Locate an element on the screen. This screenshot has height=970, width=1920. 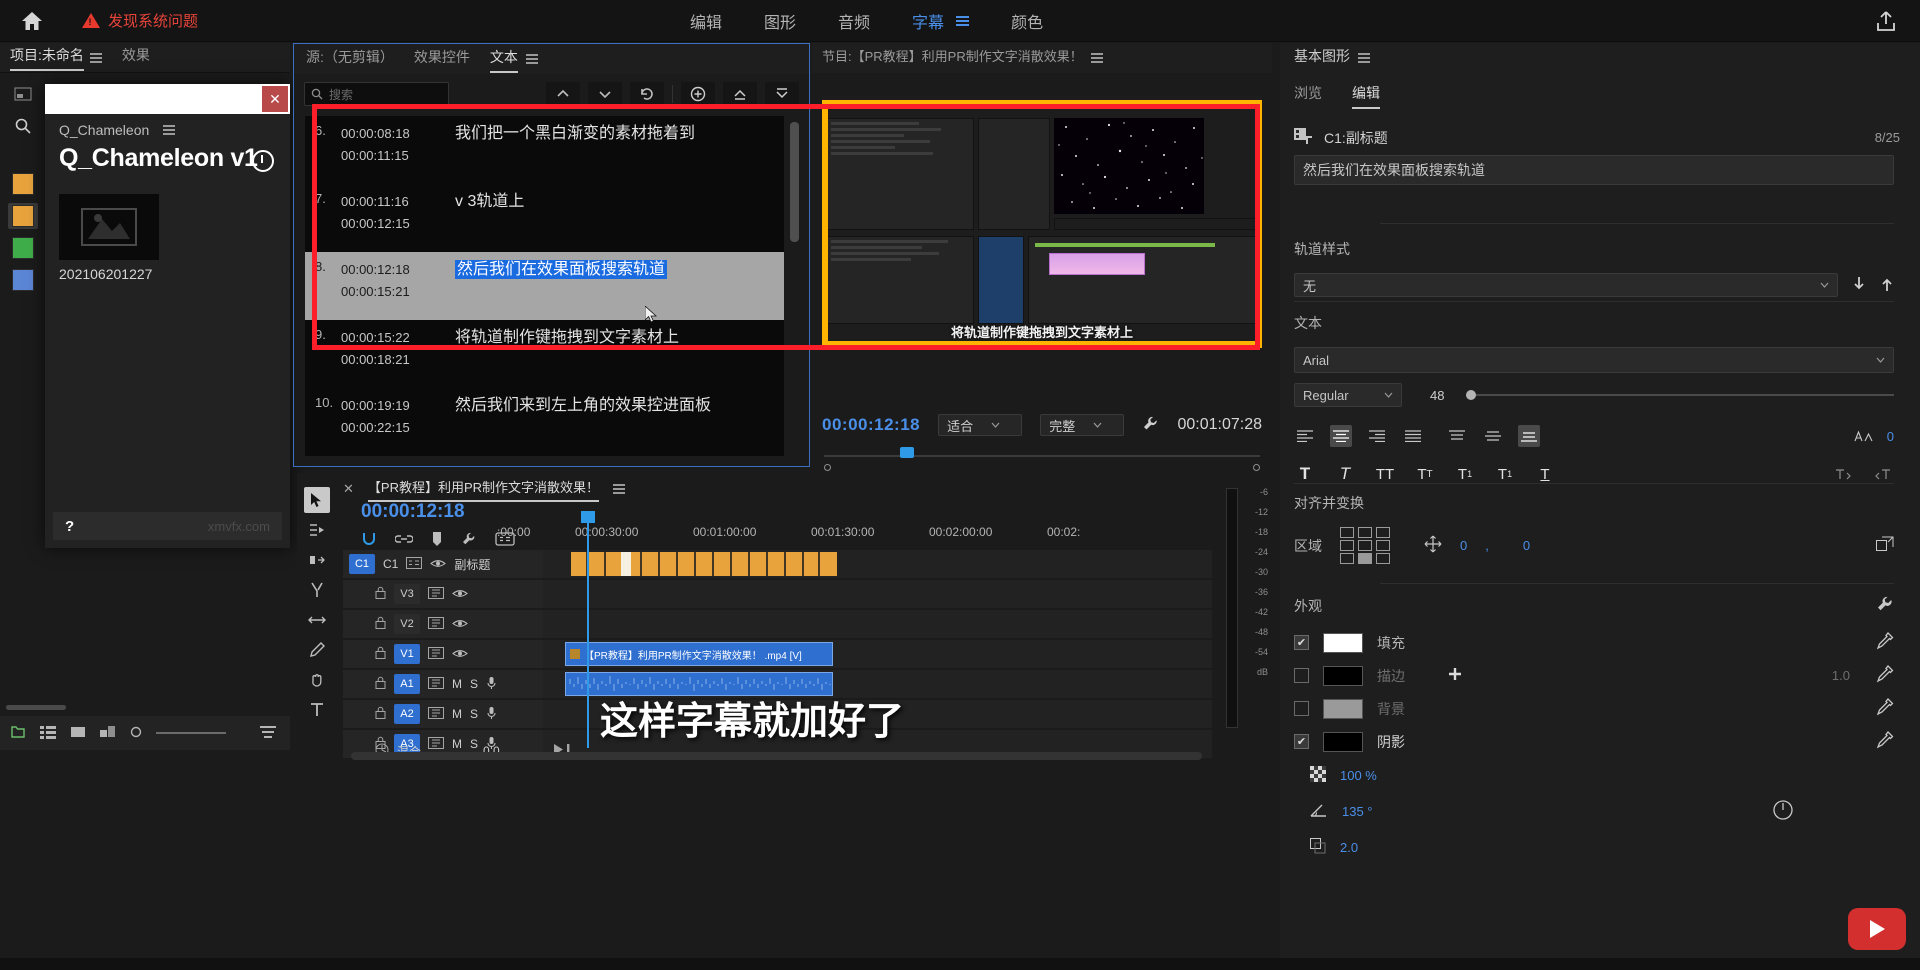
track-select-tool is located at coordinates (317, 530).